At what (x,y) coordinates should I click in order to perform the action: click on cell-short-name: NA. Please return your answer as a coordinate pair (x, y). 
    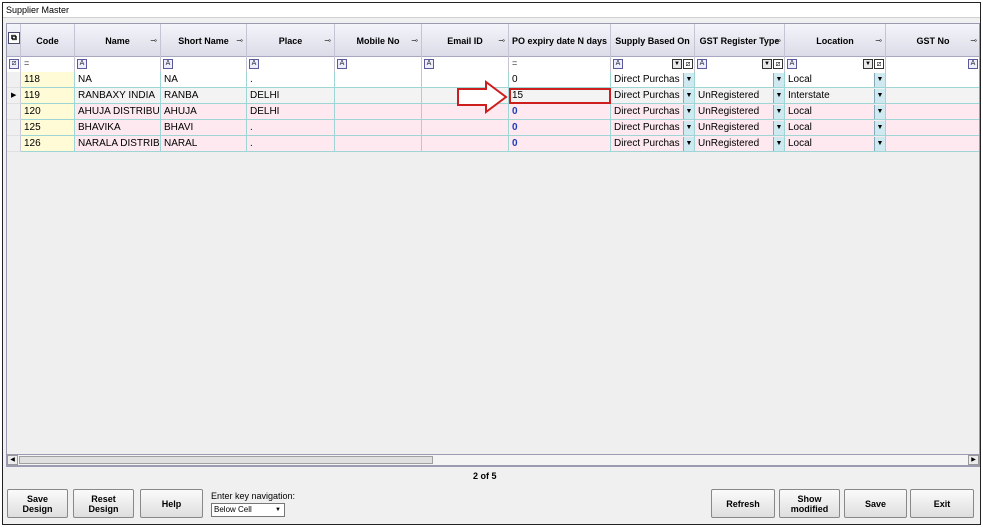
    Looking at the image, I should click on (204, 80).